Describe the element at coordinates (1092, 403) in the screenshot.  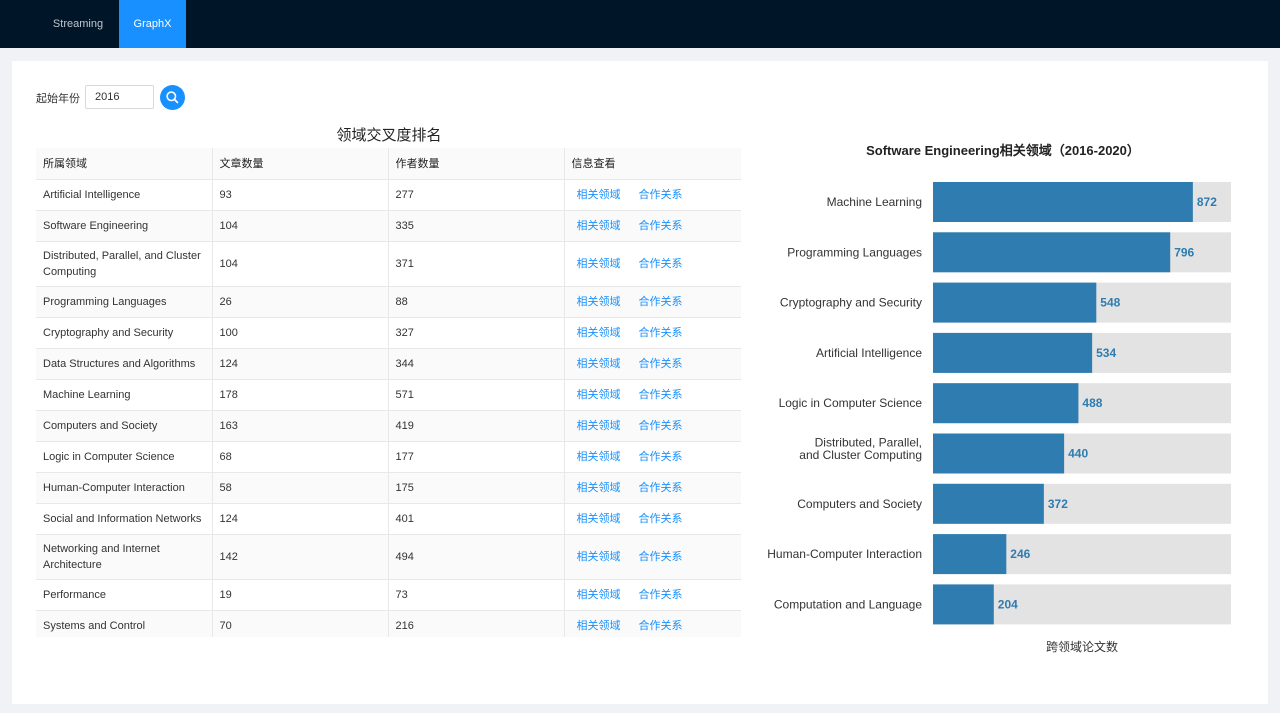
I see `chart-bar-value-label: 488` at that location.